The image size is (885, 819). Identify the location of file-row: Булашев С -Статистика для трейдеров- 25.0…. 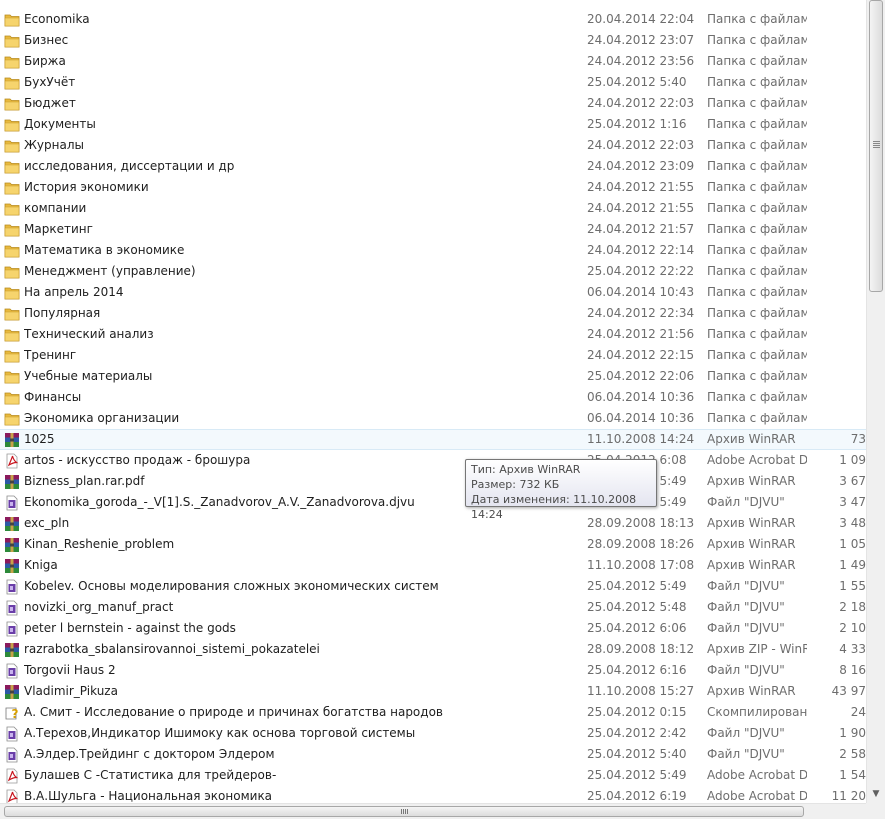
(433, 775).